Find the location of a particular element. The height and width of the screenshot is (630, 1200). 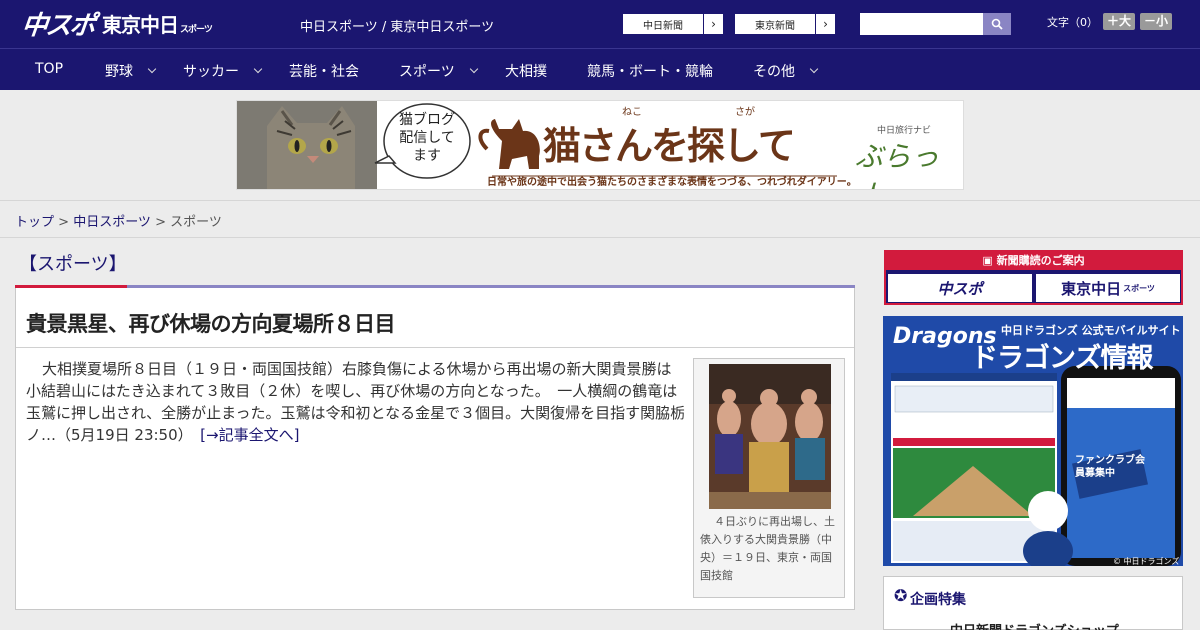

nav-sumo: 大相撲 is located at coordinates (526, 71).